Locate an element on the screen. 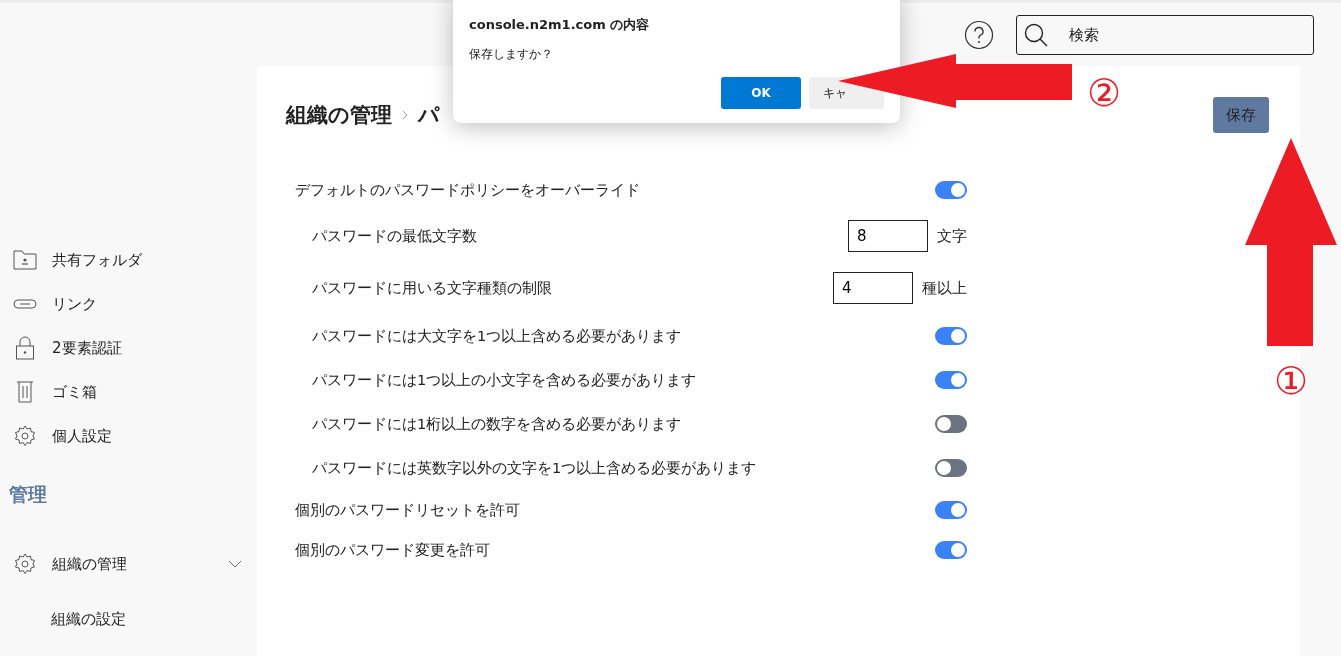 The image size is (1341, 656). setting-label: デフォルトのパスワードポリシーをオーバーライド is located at coordinates (467, 190).